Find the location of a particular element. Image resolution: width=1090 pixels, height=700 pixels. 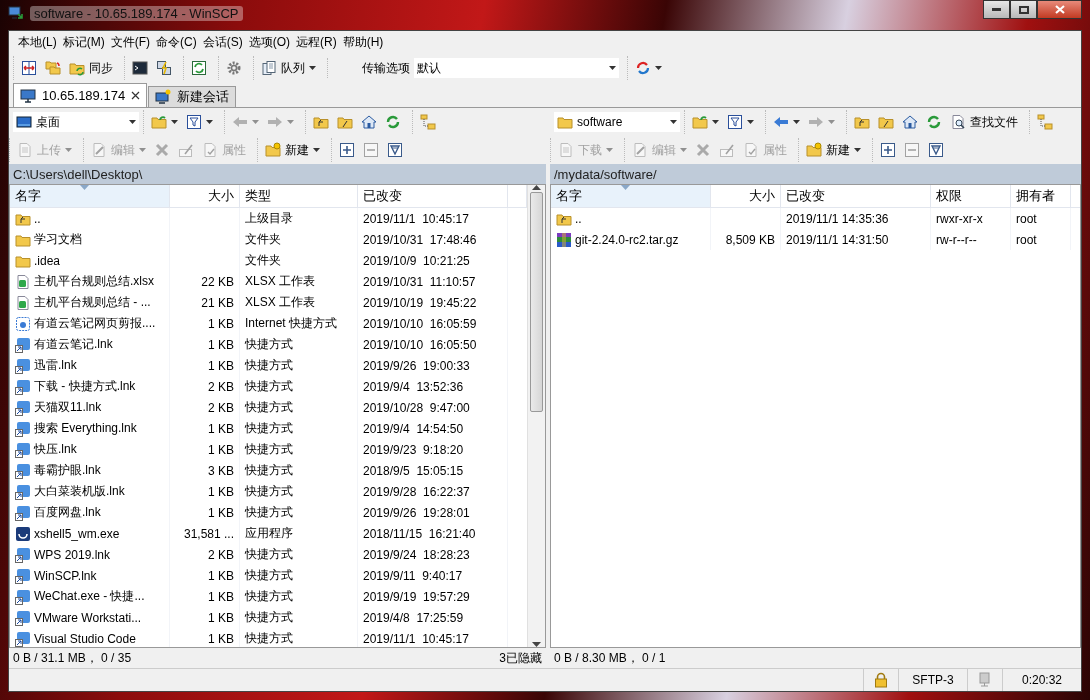

scrollbar is located at coordinates (536, 416).